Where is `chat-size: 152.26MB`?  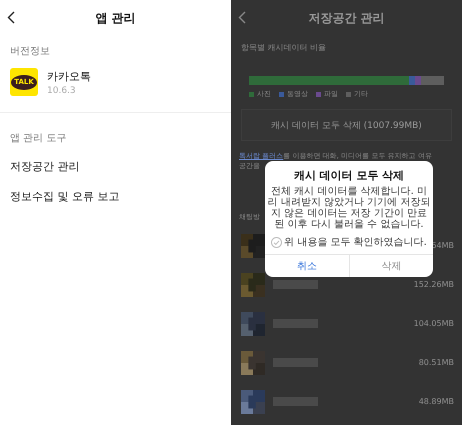 chat-size: 152.26MB is located at coordinates (434, 284).